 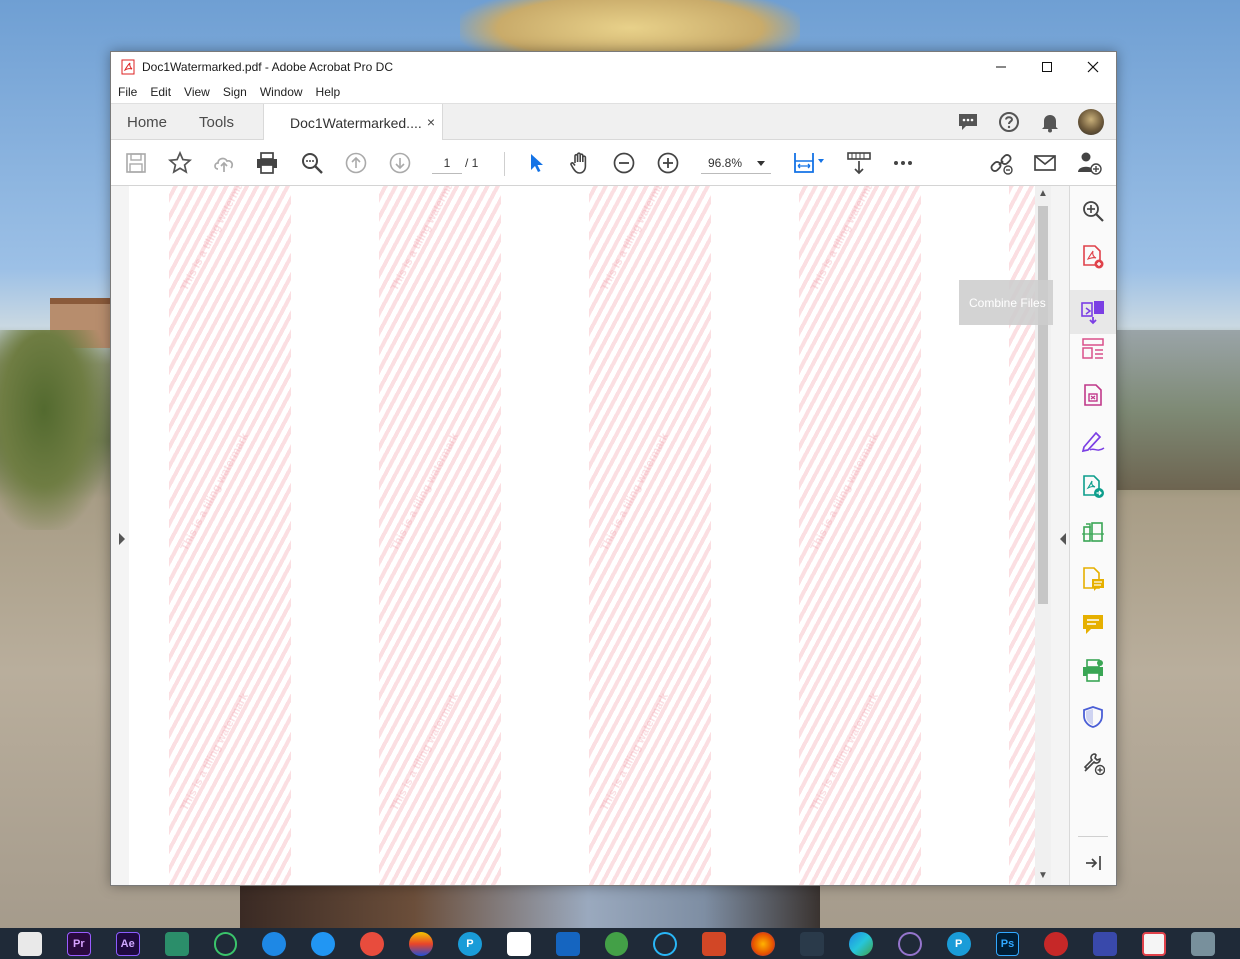 I want to click on cursor-arrow-icon, so click(x=537, y=163).